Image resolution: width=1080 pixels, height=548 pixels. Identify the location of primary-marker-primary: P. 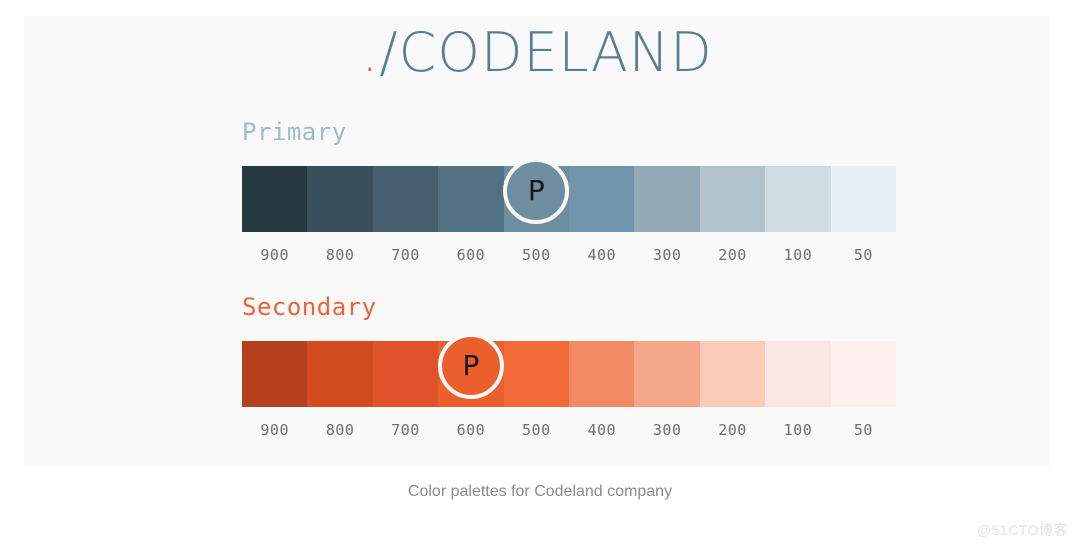
(536, 191).